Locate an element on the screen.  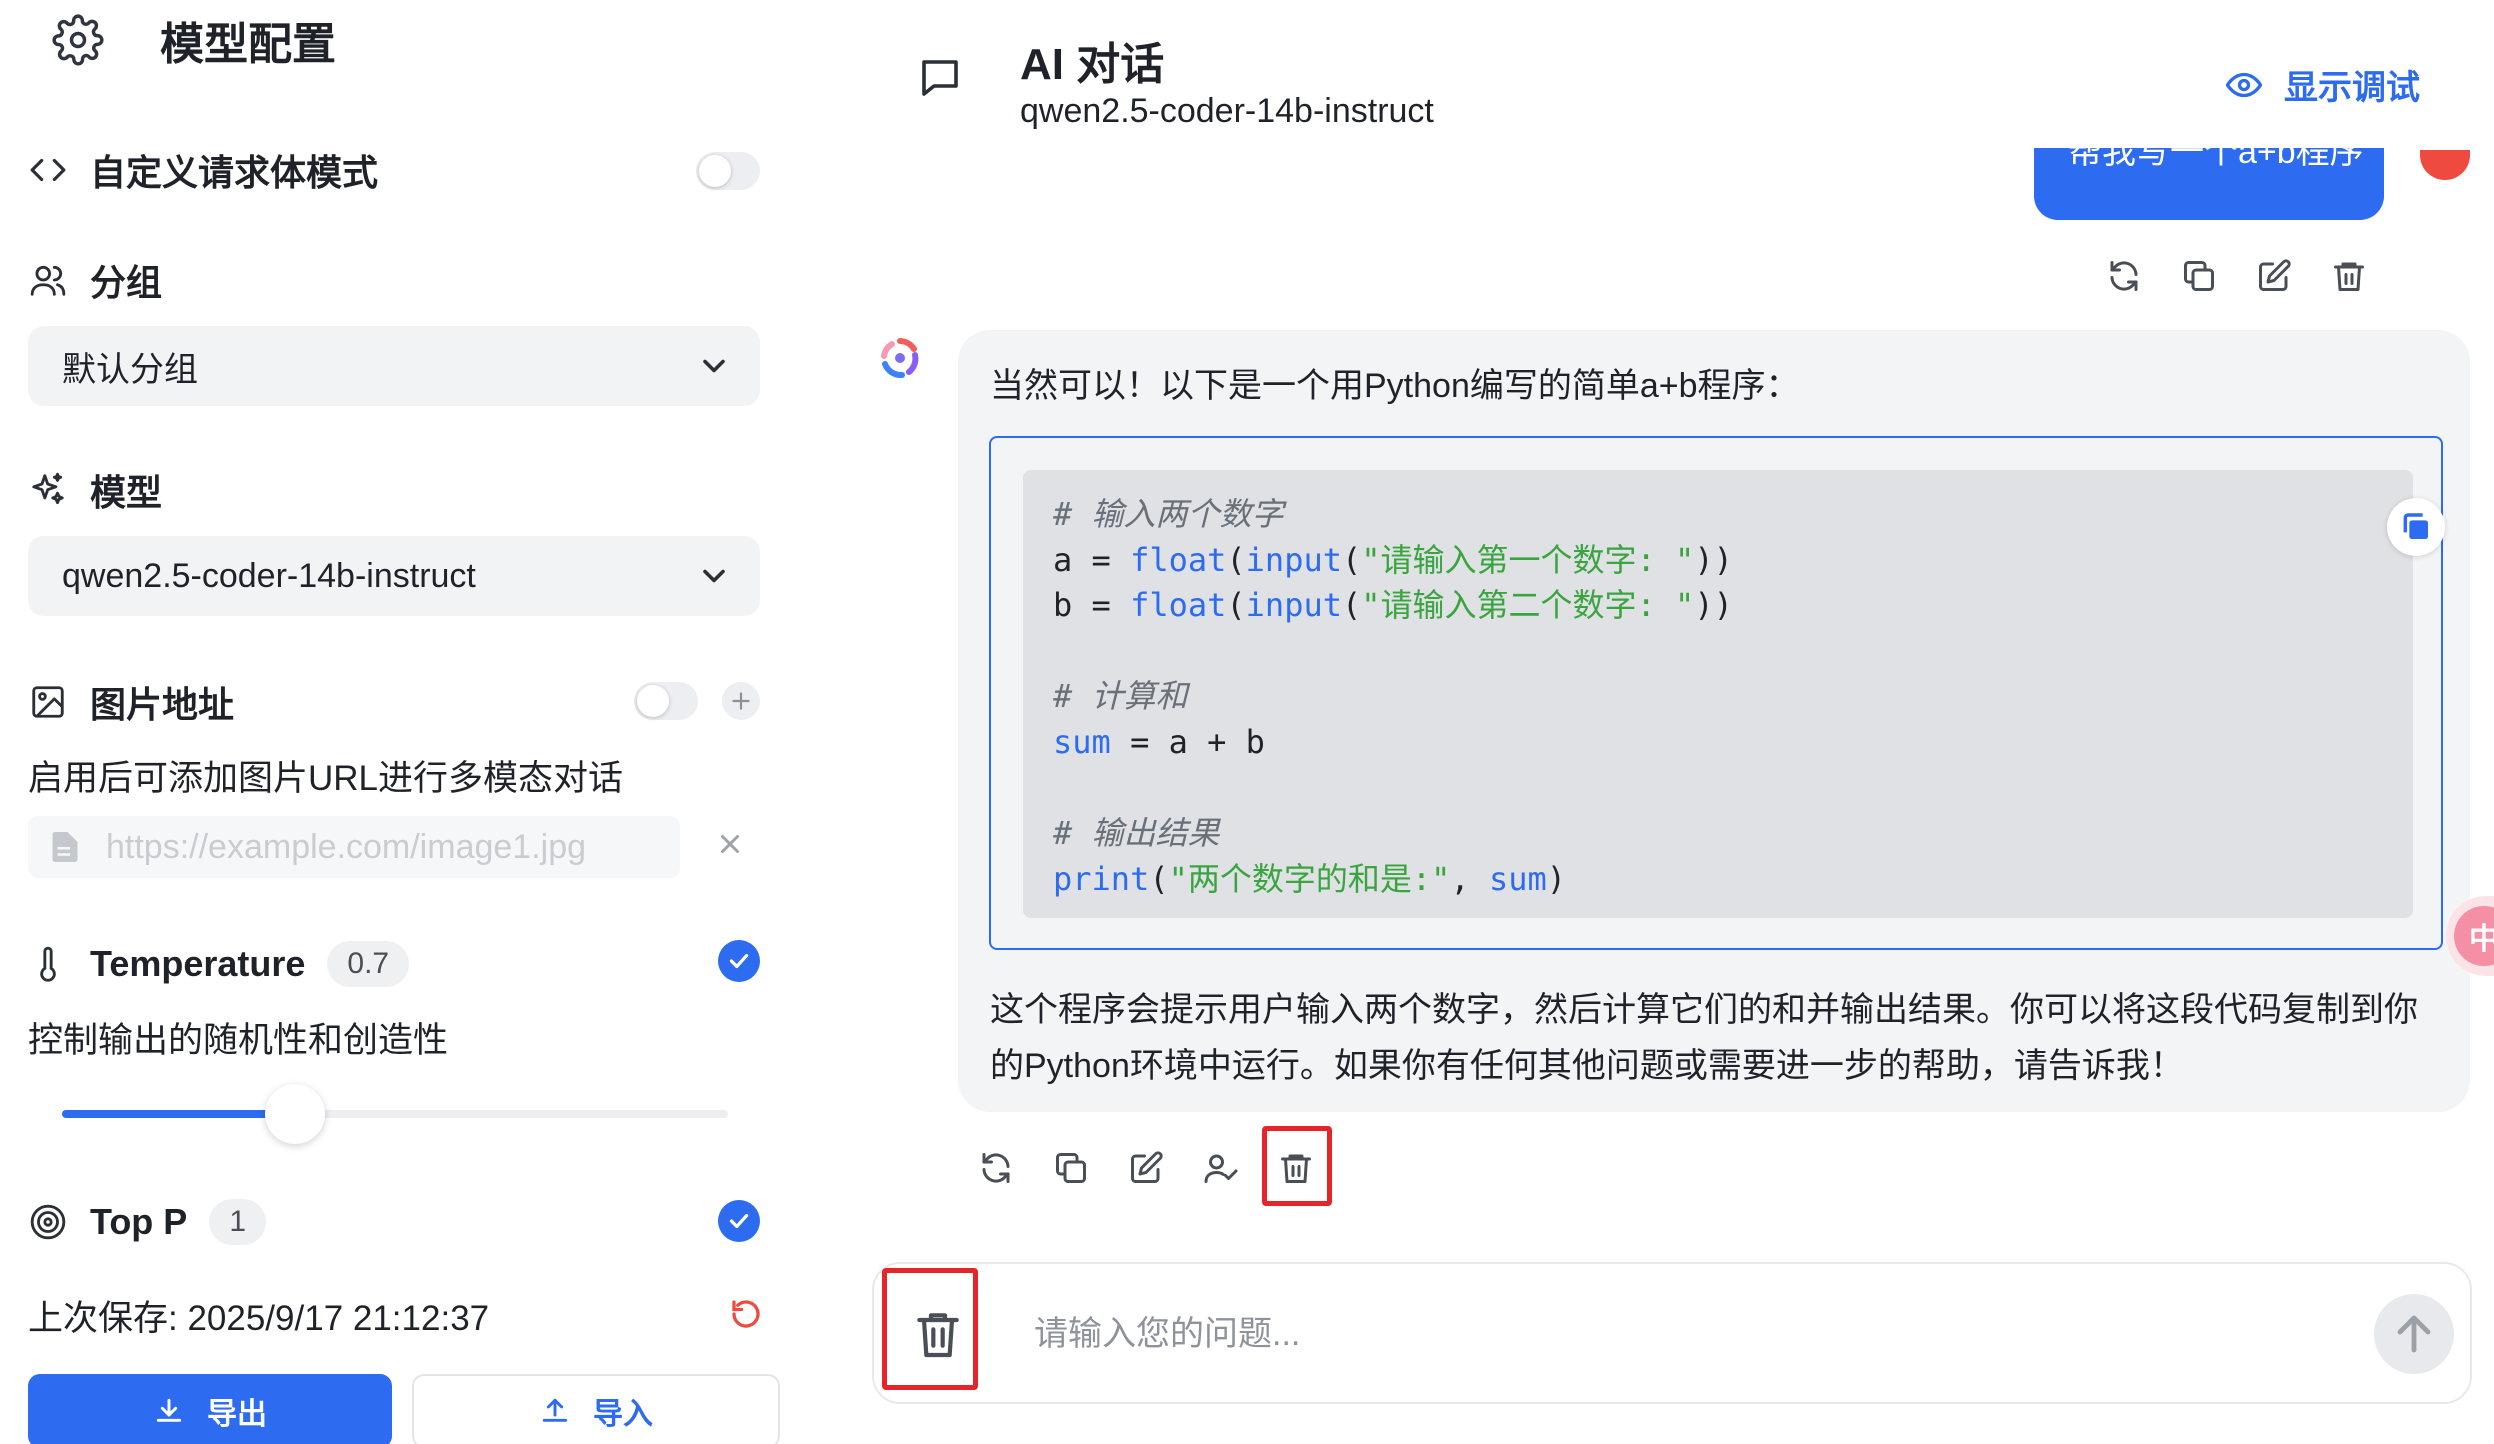
image-url-toggle is located at coordinates (666, 701).